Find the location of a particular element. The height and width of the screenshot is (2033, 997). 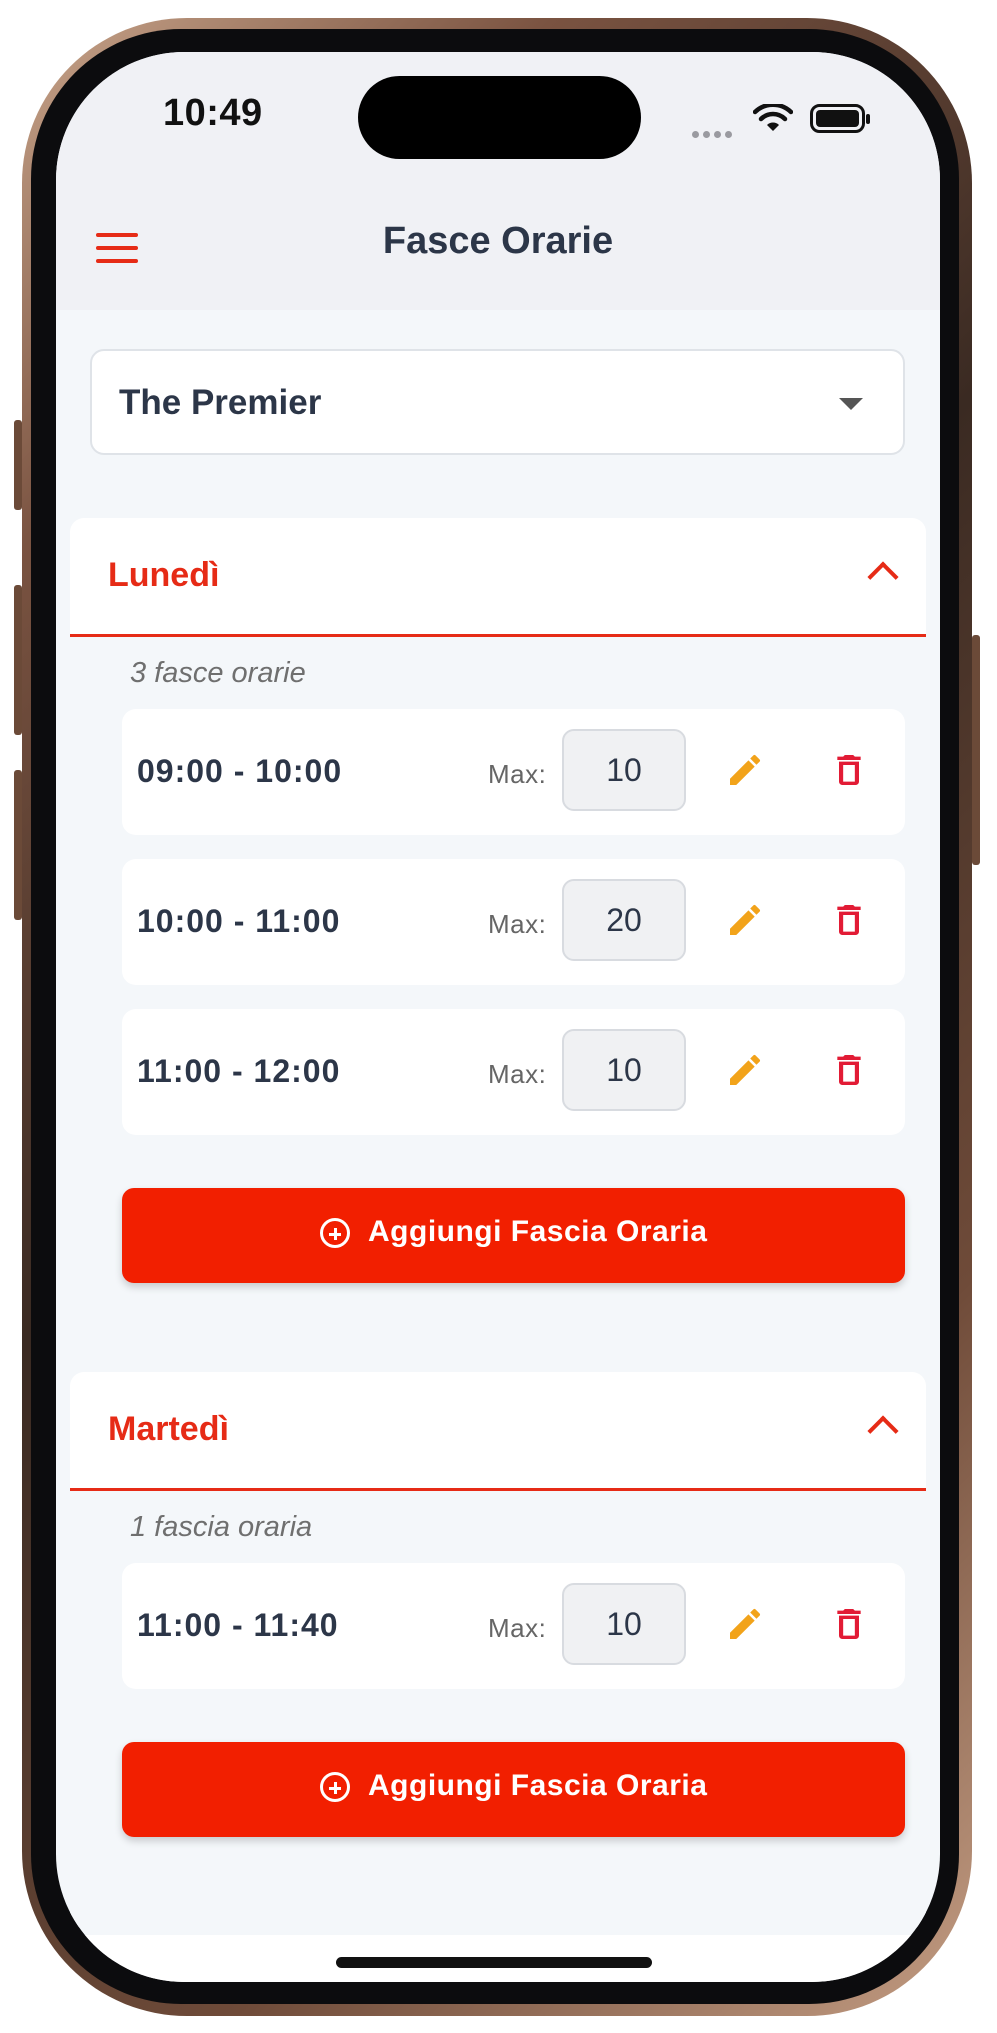

venue-select-value: The Premier is located at coordinates (220, 402).